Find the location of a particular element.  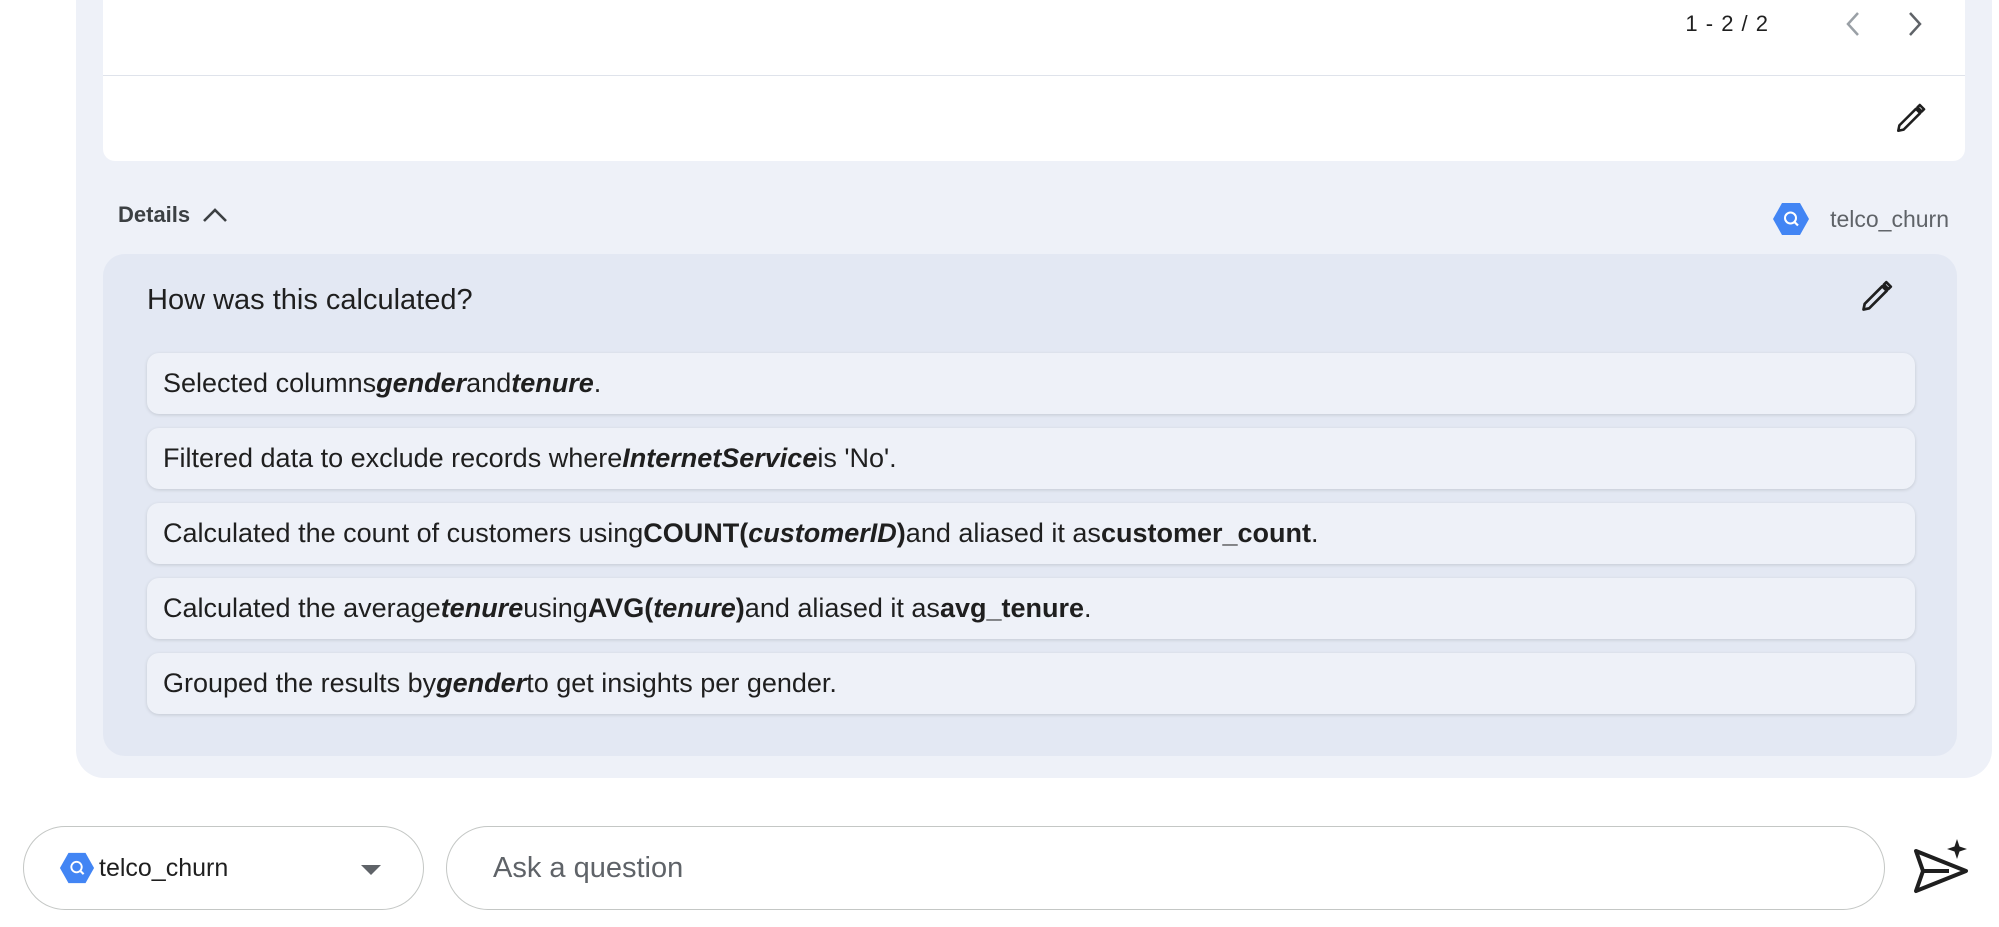

edit-table-button is located at coordinates (1911, 118).